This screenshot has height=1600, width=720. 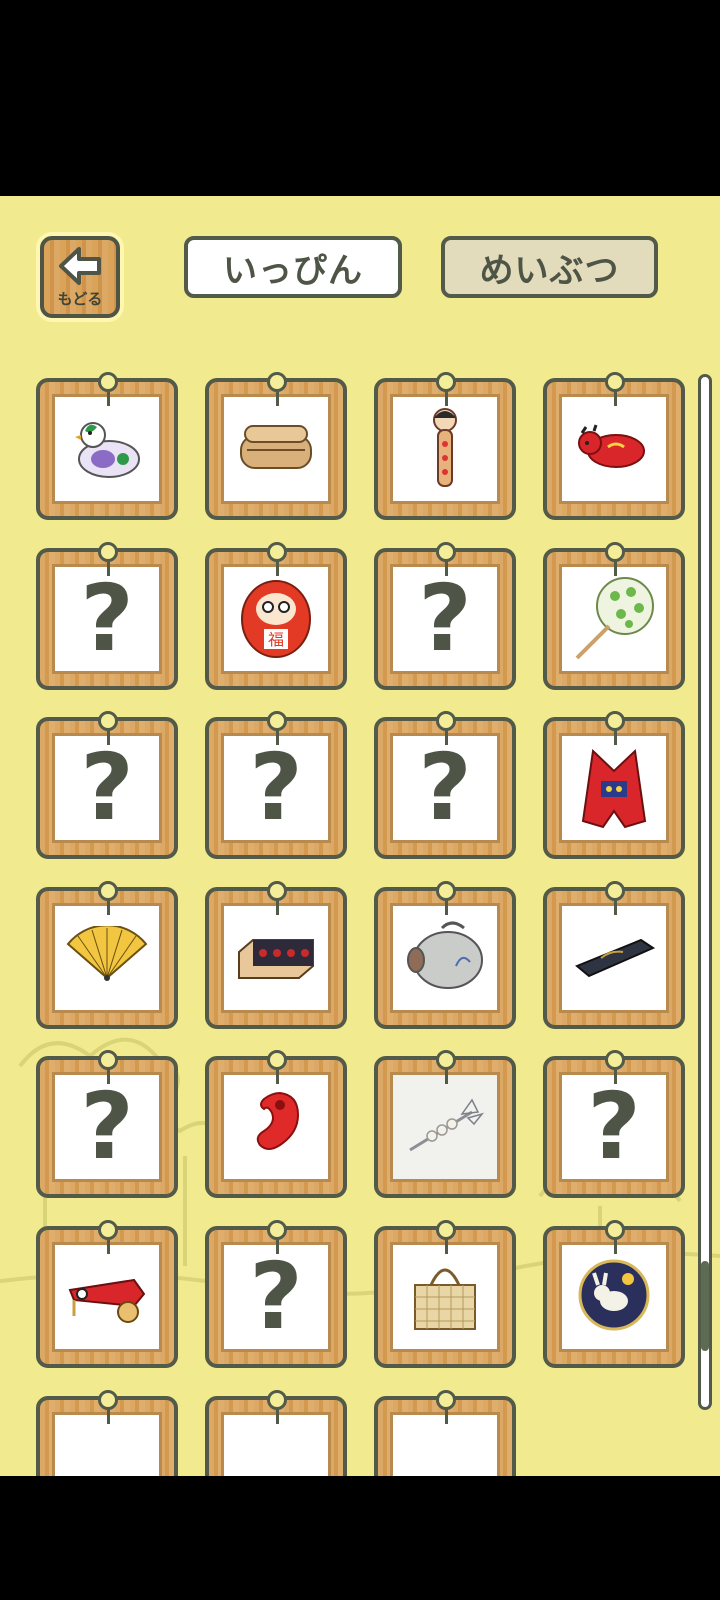 I want to click on back-button: もどる, so click(x=80, y=277).